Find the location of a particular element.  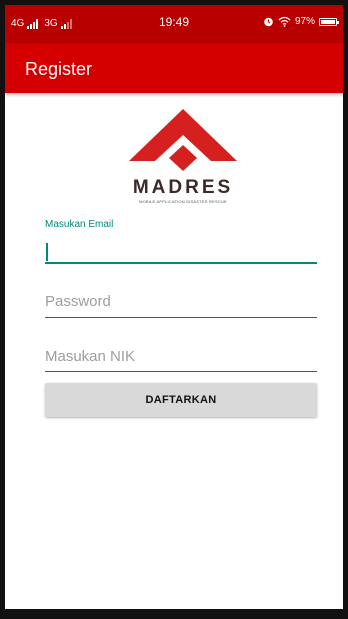

password-placeholder: Password is located at coordinates (78, 301).